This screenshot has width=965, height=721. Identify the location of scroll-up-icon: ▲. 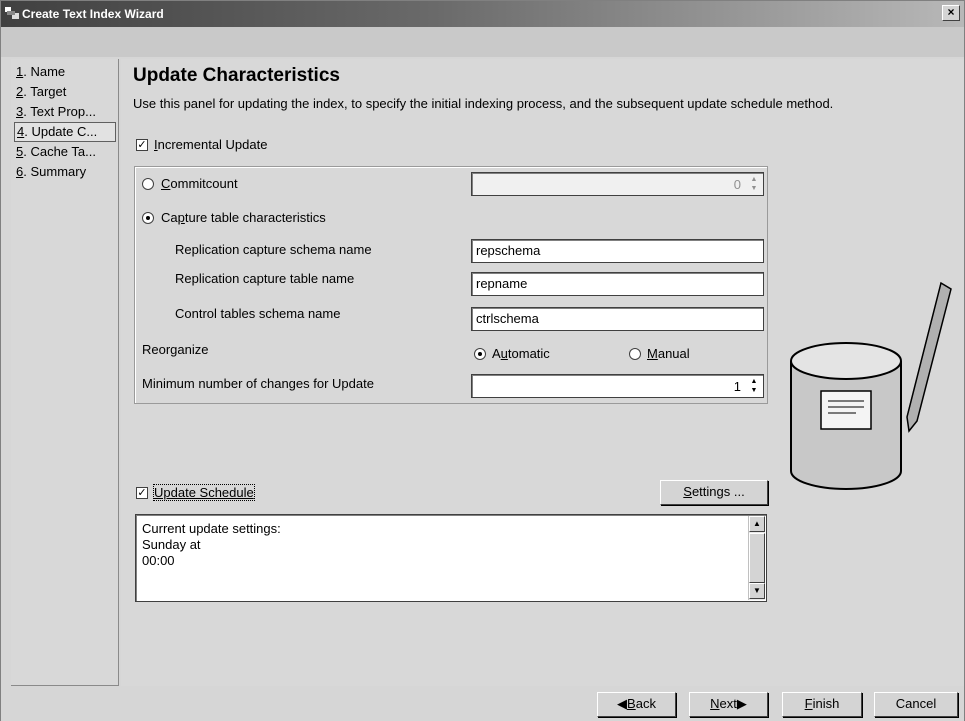
(757, 524).